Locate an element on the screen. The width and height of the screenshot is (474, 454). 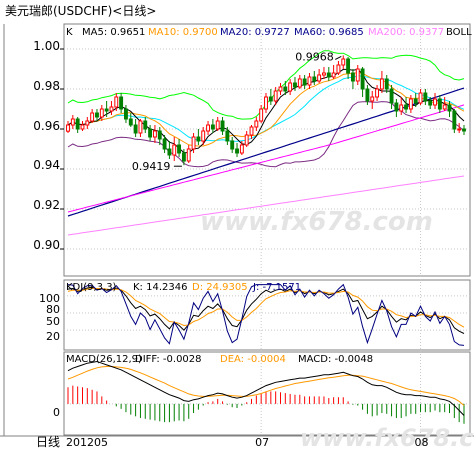
y-tick-label: 0.94 is located at coordinates (46, 165).